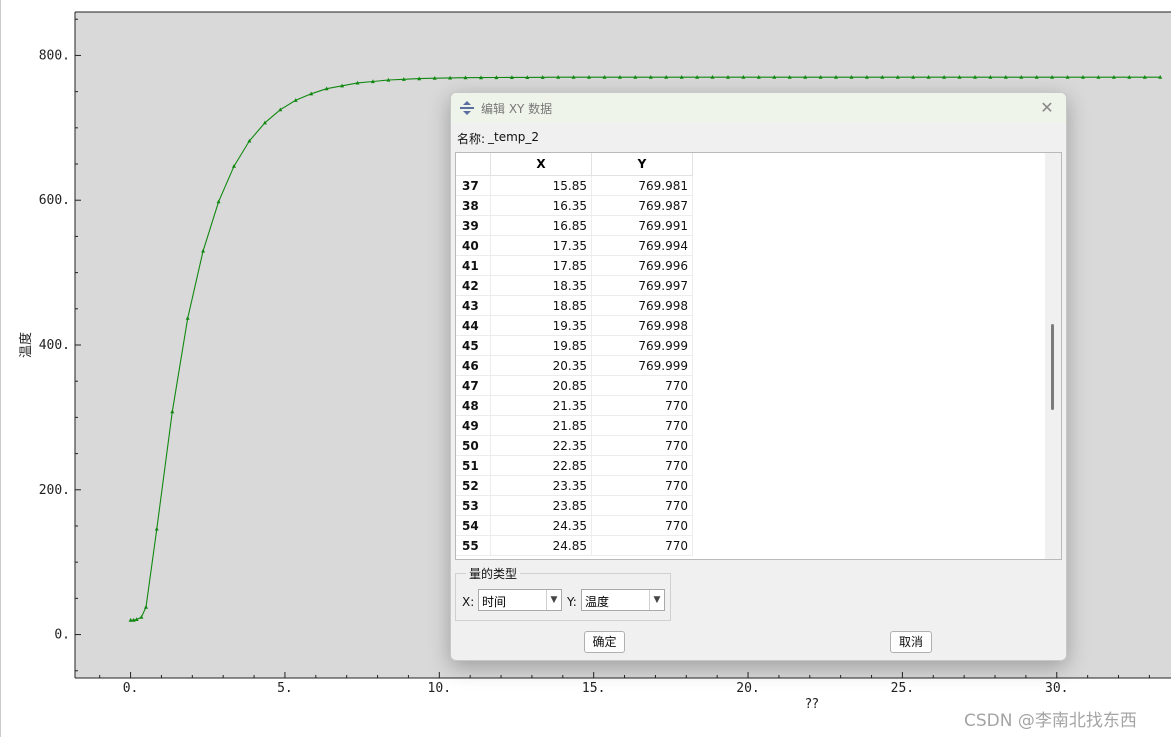  What do you see at coordinates (541, 245) in the screenshot?
I see `cell-x: 17.35` at bounding box center [541, 245].